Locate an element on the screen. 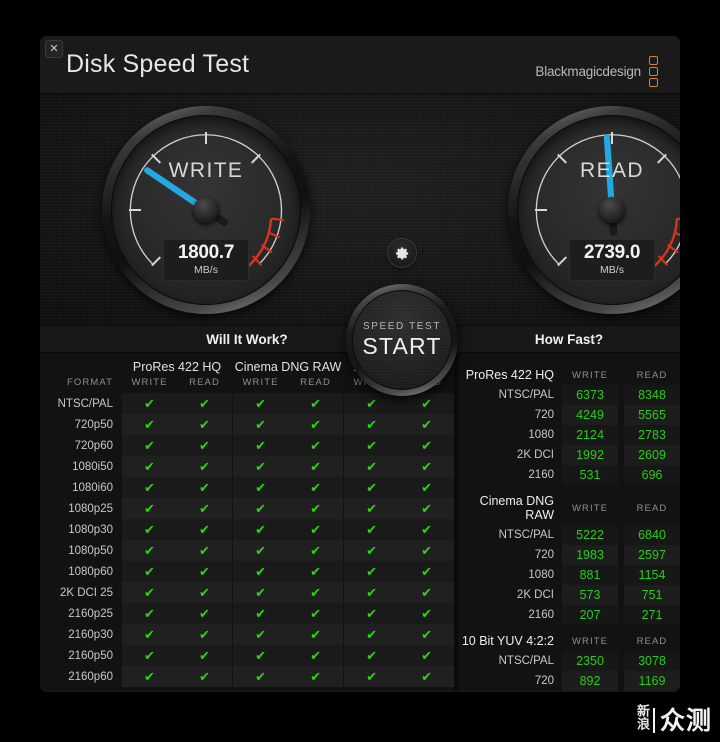 The image size is (720, 742). resolution-label: 2K DCI is located at coordinates (535, 595).